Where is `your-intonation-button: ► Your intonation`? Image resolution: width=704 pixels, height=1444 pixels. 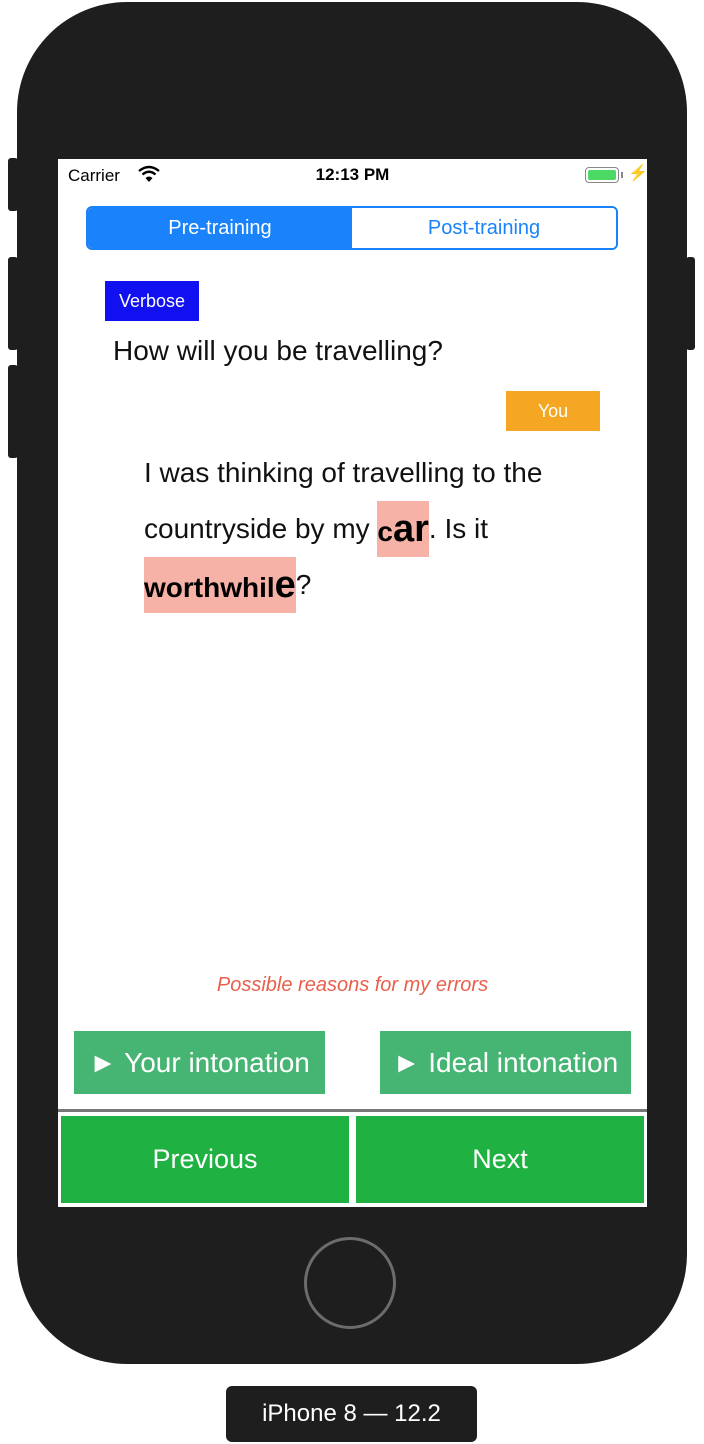
your-intonation-button: ► Your intonation is located at coordinates (199, 1062).